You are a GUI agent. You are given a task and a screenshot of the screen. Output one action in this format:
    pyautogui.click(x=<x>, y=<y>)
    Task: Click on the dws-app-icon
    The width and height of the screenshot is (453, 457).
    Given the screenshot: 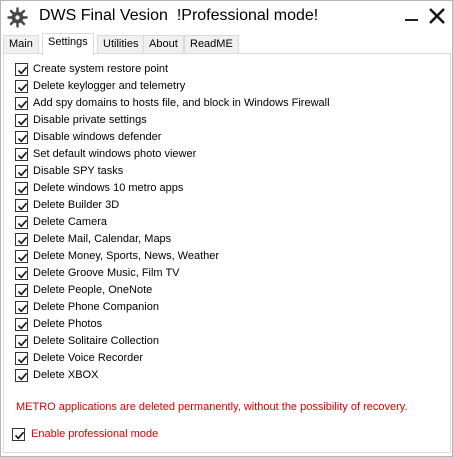 What is the action you would take?
    pyautogui.click(x=17, y=17)
    